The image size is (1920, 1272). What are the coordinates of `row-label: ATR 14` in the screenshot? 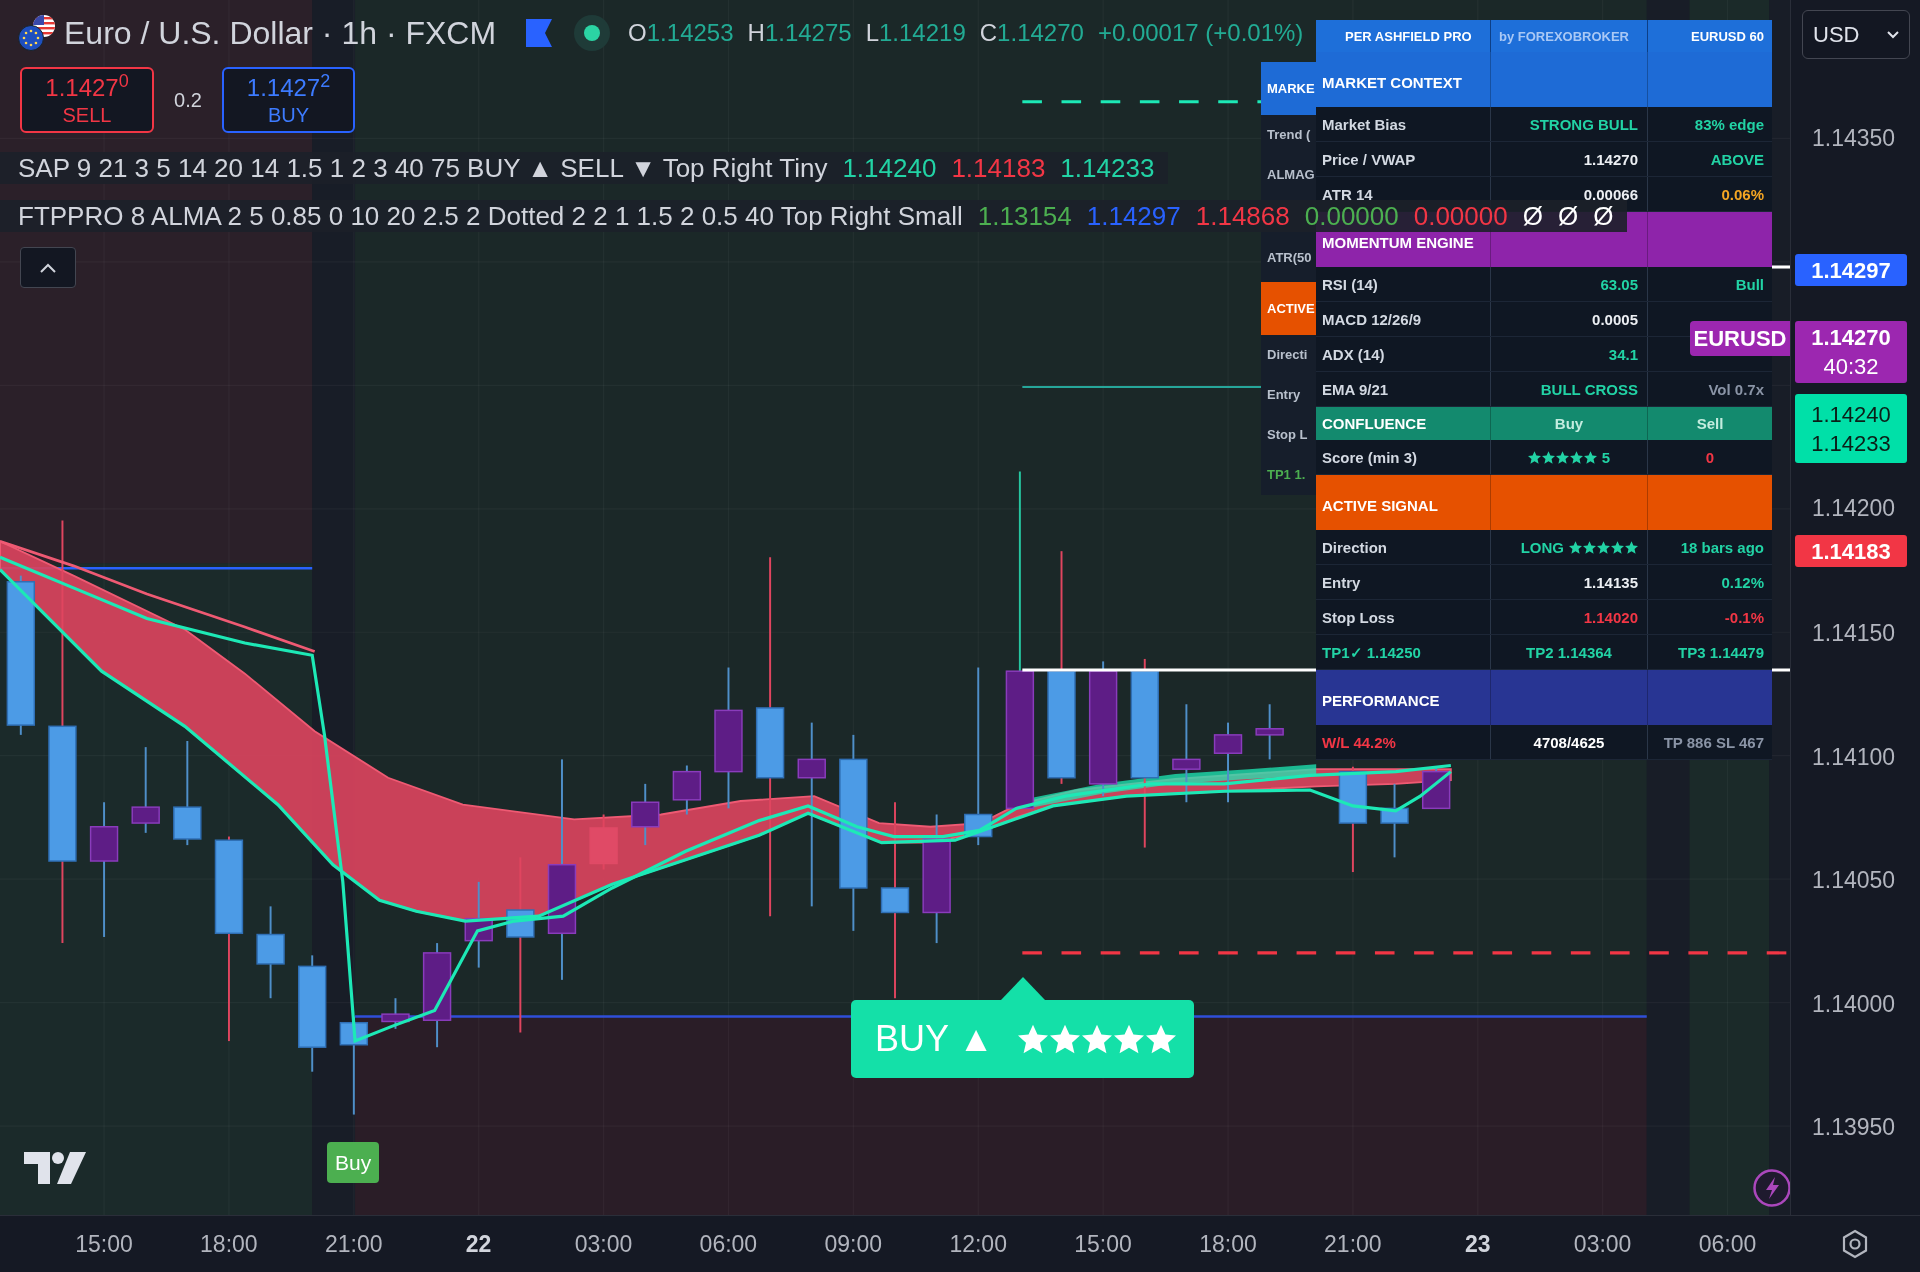 It's located at (1347, 194).